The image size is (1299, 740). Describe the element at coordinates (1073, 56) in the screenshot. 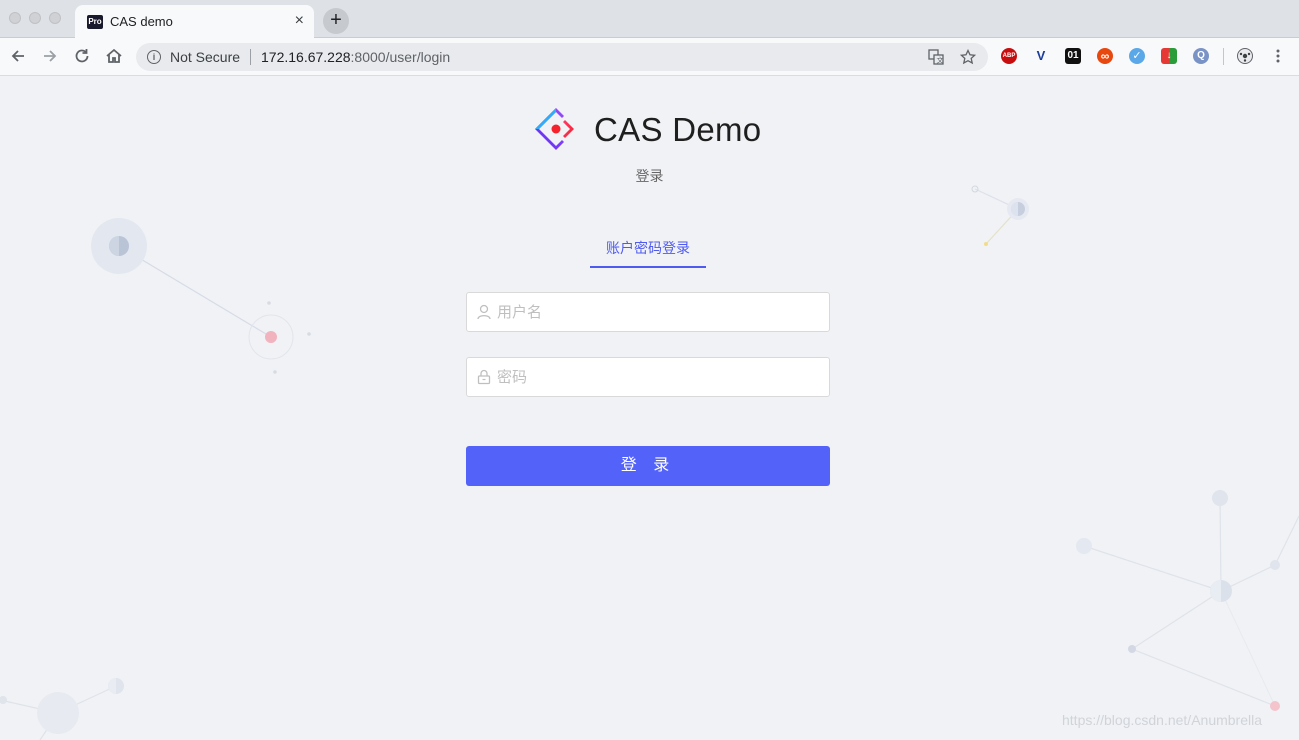

I see `binary-extension-icon: 01` at that location.